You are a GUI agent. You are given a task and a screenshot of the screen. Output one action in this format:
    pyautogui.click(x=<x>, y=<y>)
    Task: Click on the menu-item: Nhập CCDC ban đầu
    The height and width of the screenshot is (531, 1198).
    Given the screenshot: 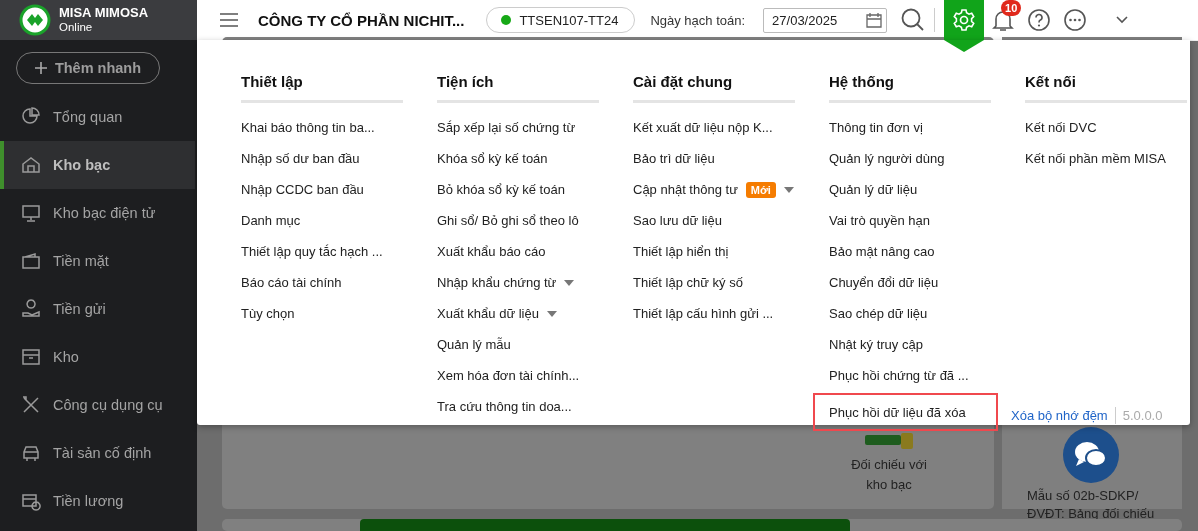 What is the action you would take?
    pyautogui.click(x=322, y=189)
    